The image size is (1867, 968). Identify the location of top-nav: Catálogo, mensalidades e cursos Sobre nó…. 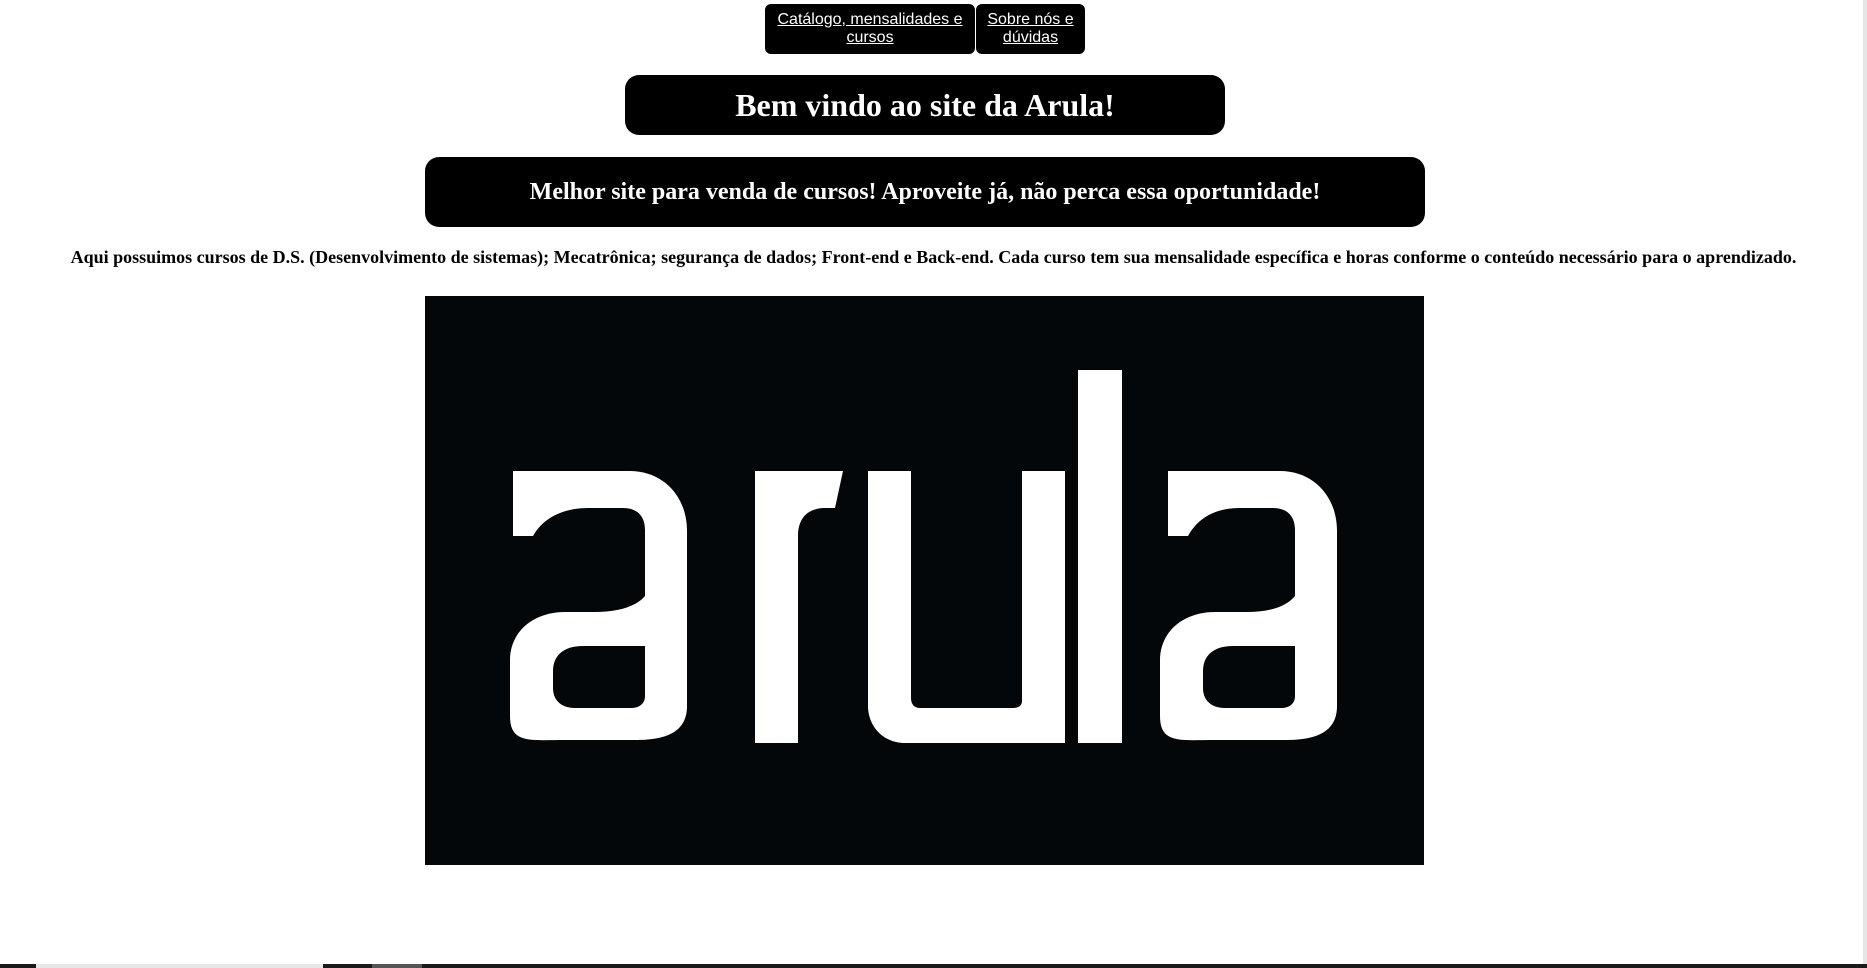
(925, 29).